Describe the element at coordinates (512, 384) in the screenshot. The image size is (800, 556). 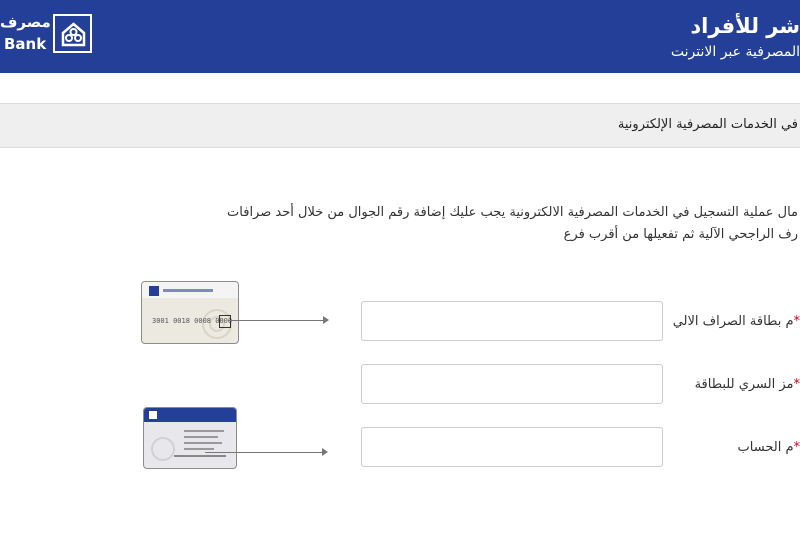
I see `card-pin-input` at that location.